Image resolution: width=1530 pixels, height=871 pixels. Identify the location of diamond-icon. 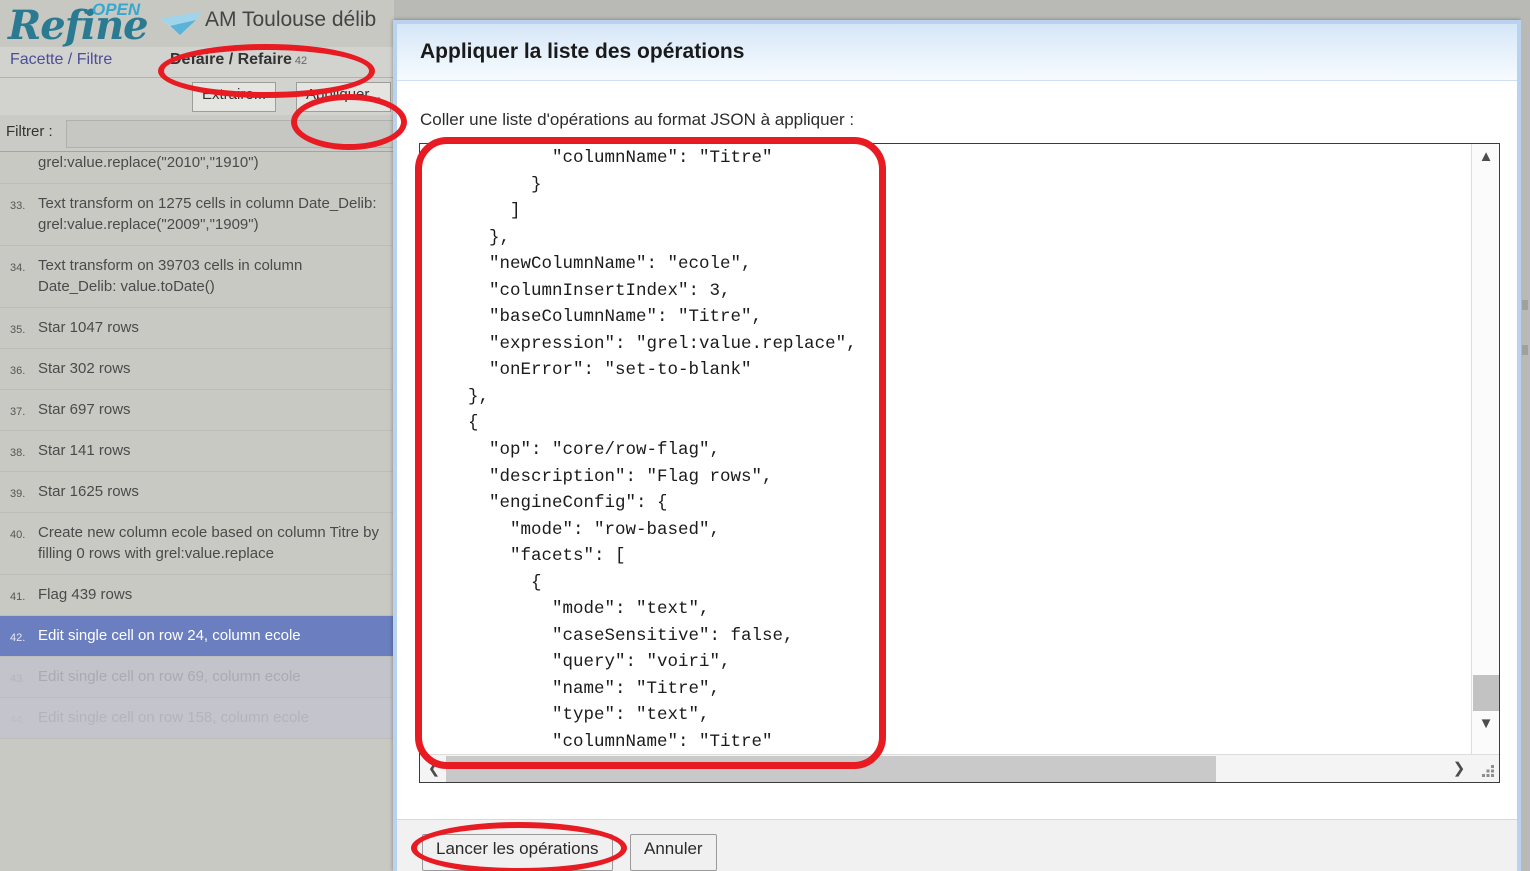
(181, 23).